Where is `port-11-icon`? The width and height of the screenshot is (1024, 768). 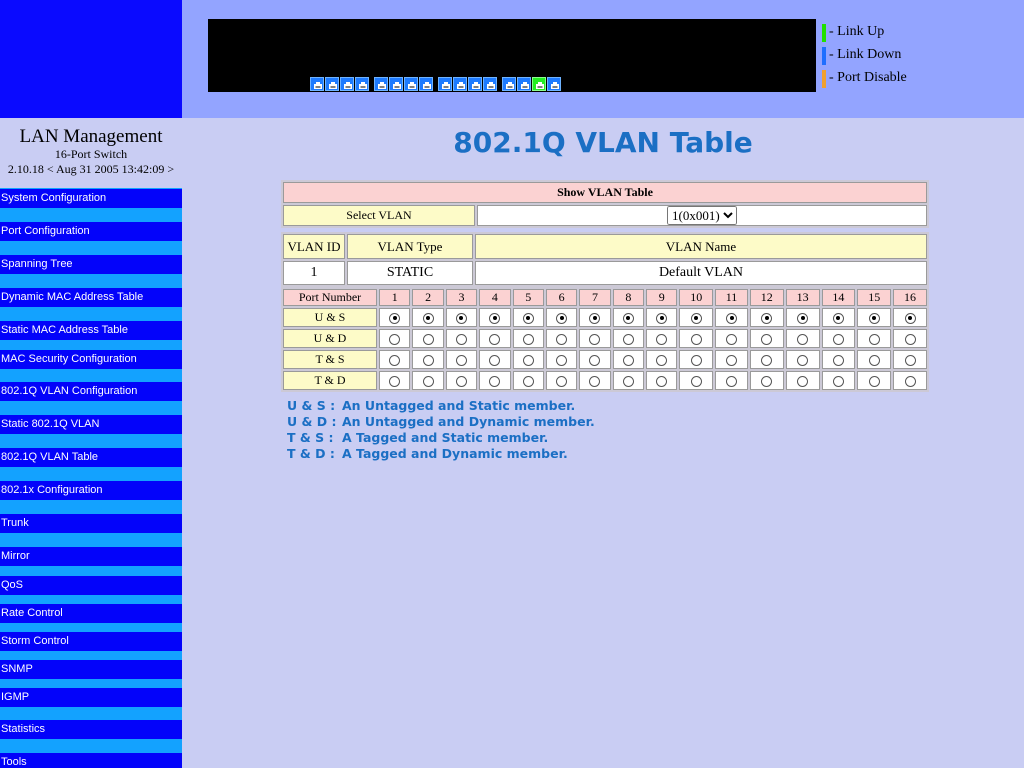 port-11-icon is located at coordinates (475, 84).